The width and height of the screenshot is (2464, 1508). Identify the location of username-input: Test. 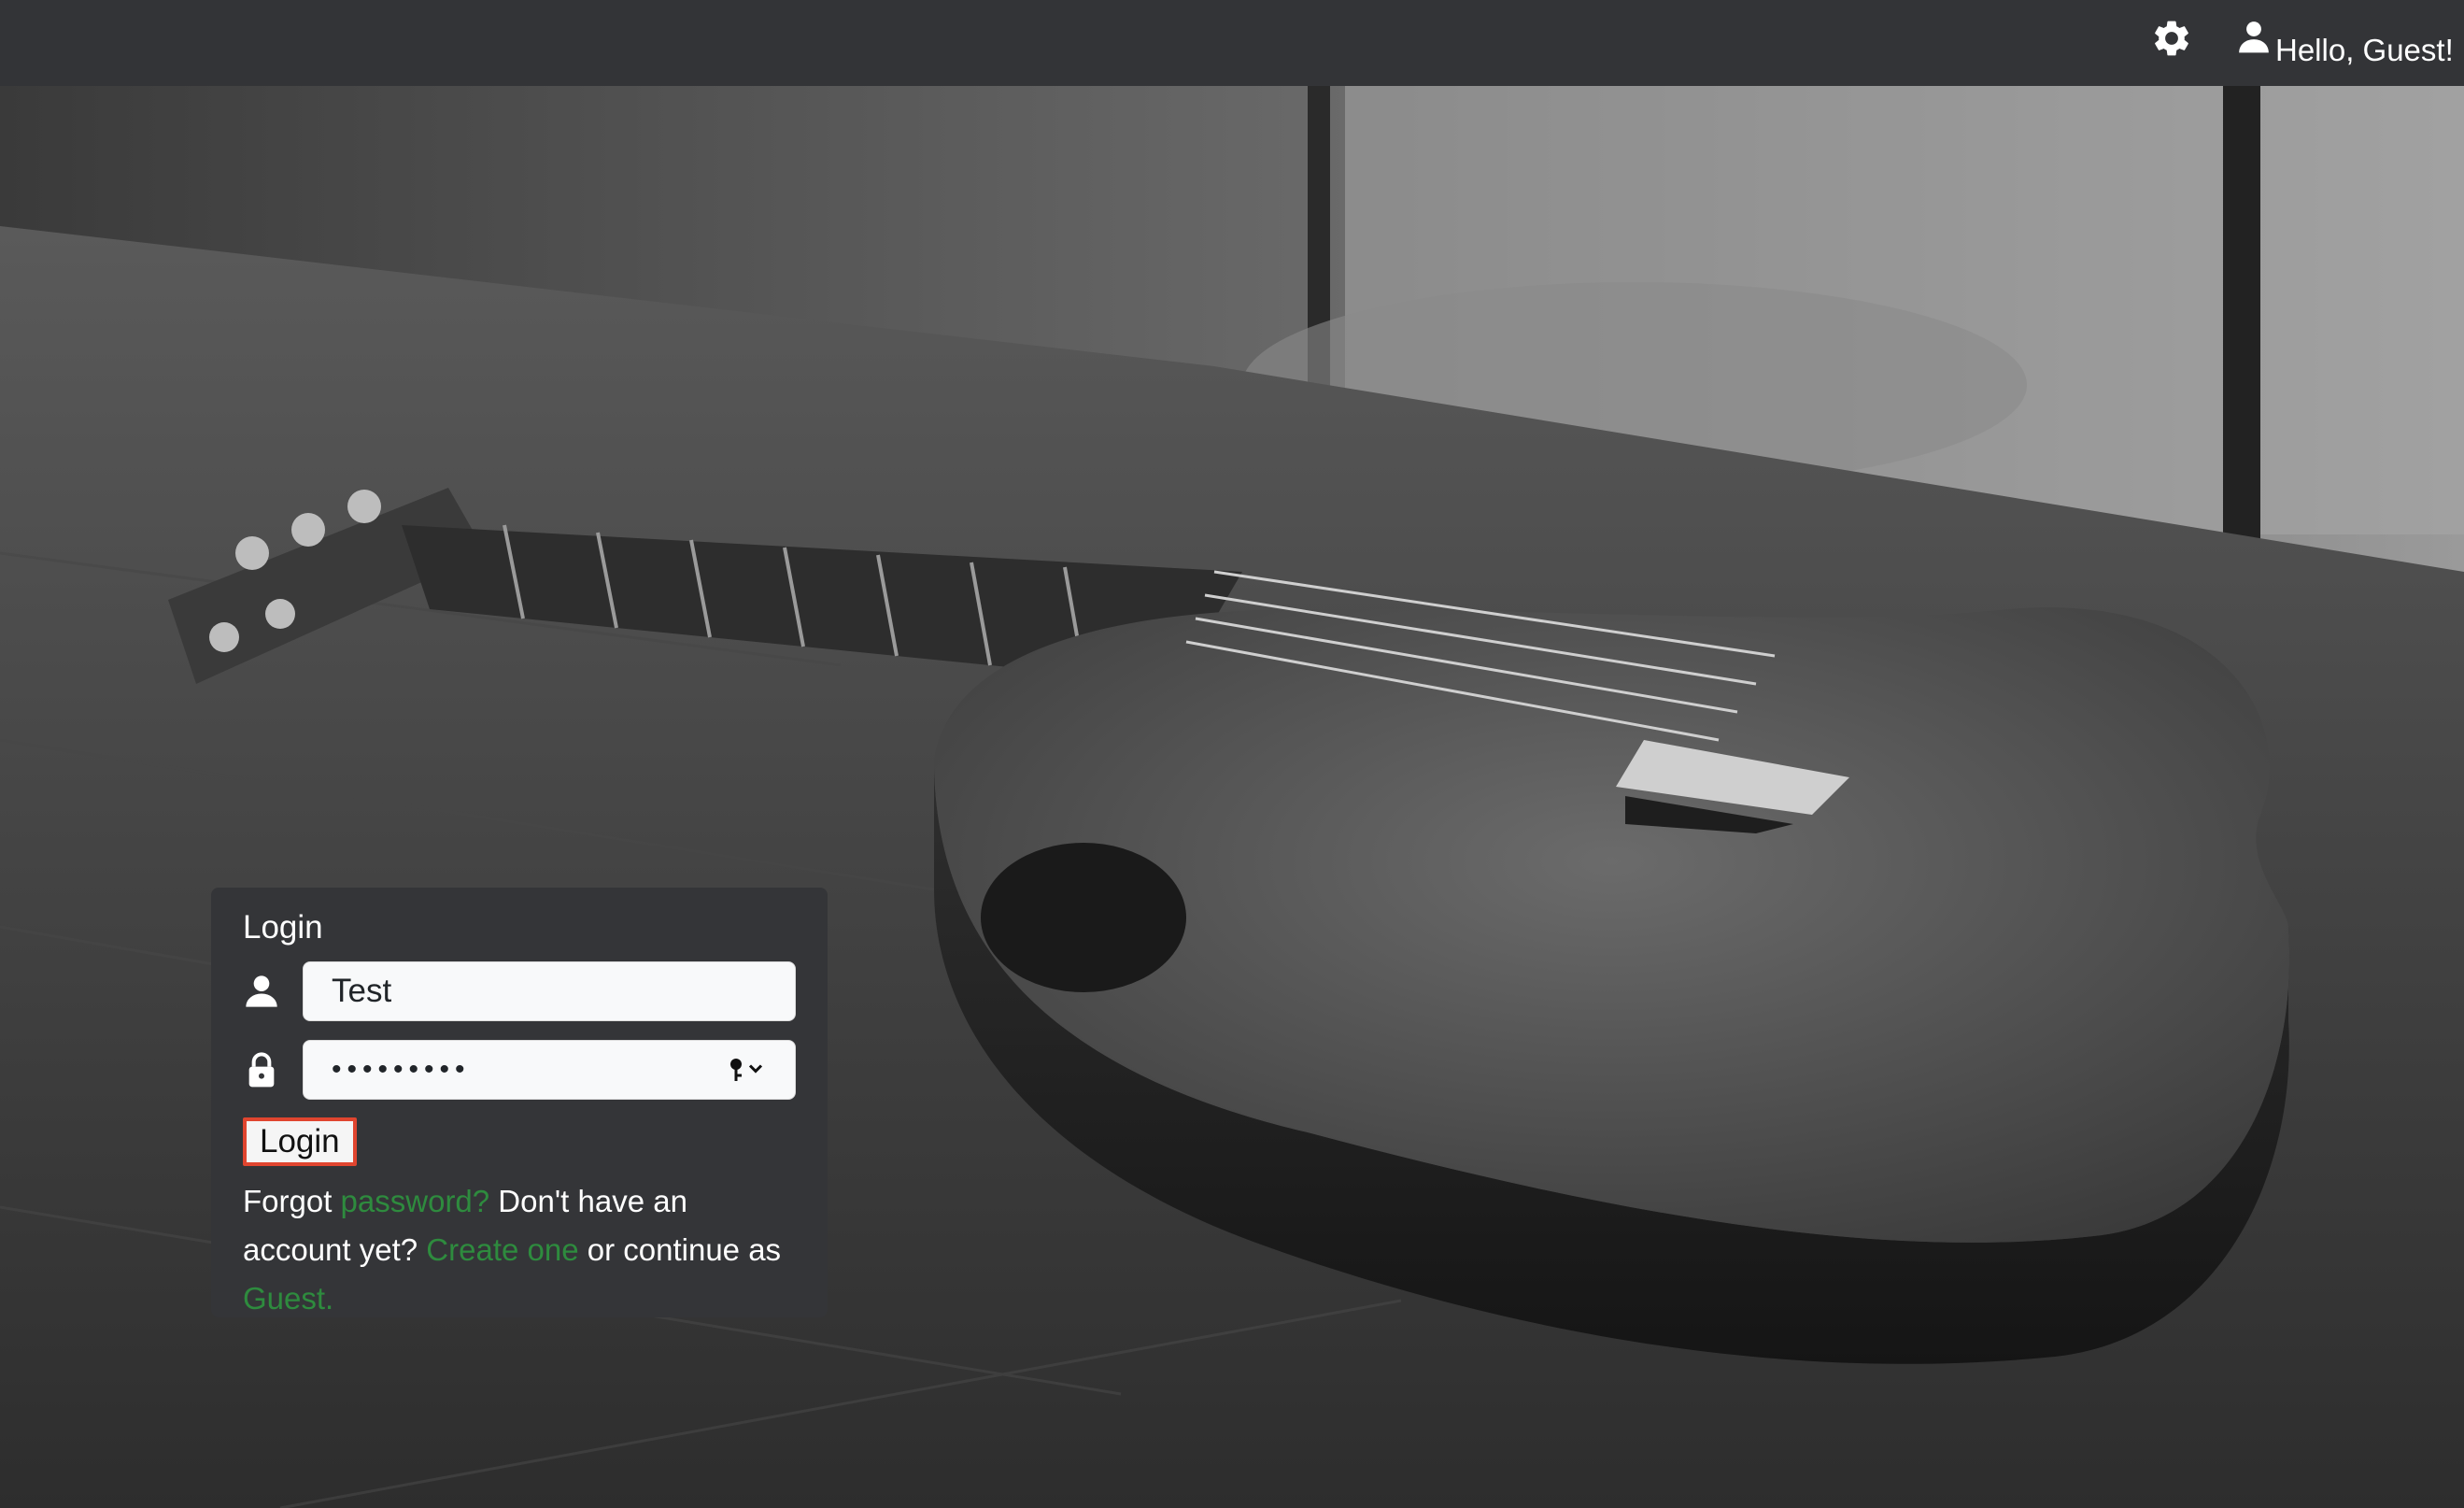
(550, 991).